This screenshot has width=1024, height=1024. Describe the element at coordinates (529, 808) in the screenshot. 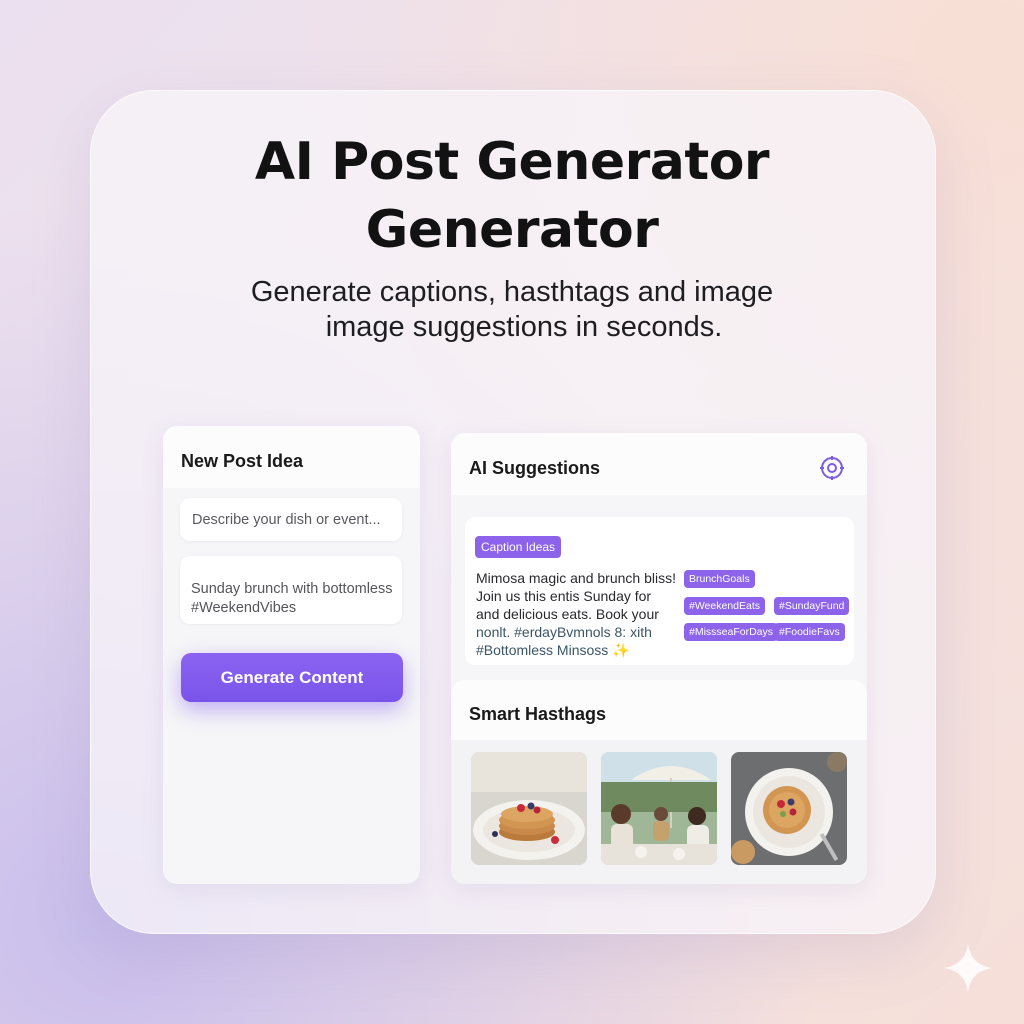

I see `pancakes-plate-image` at that location.